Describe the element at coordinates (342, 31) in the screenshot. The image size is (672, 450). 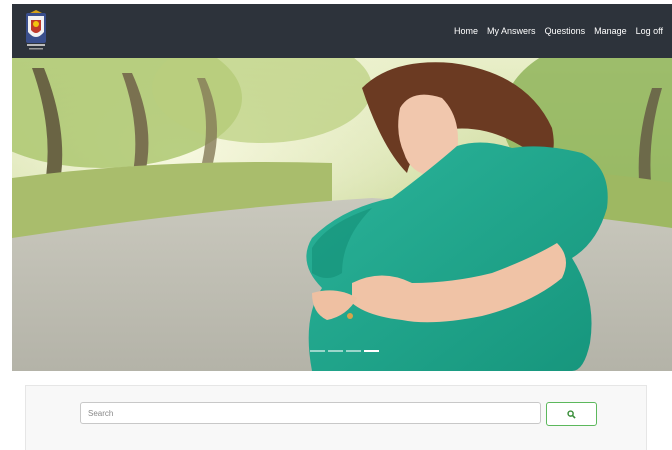
I see `top-navbar: Home My Answers Questions Manage Log off` at that location.